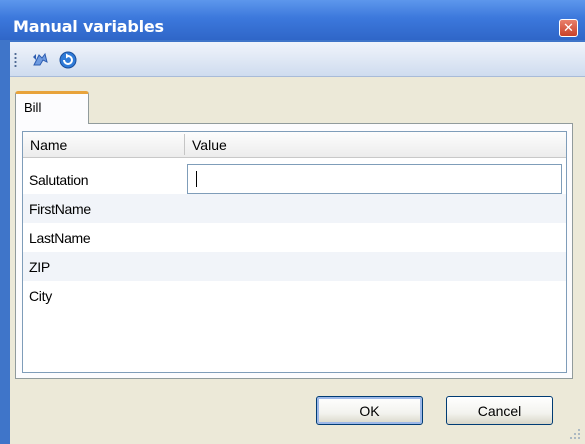 This screenshot has height=444, width=585. I want to click on close-icon: ✕, so click(568, 28).